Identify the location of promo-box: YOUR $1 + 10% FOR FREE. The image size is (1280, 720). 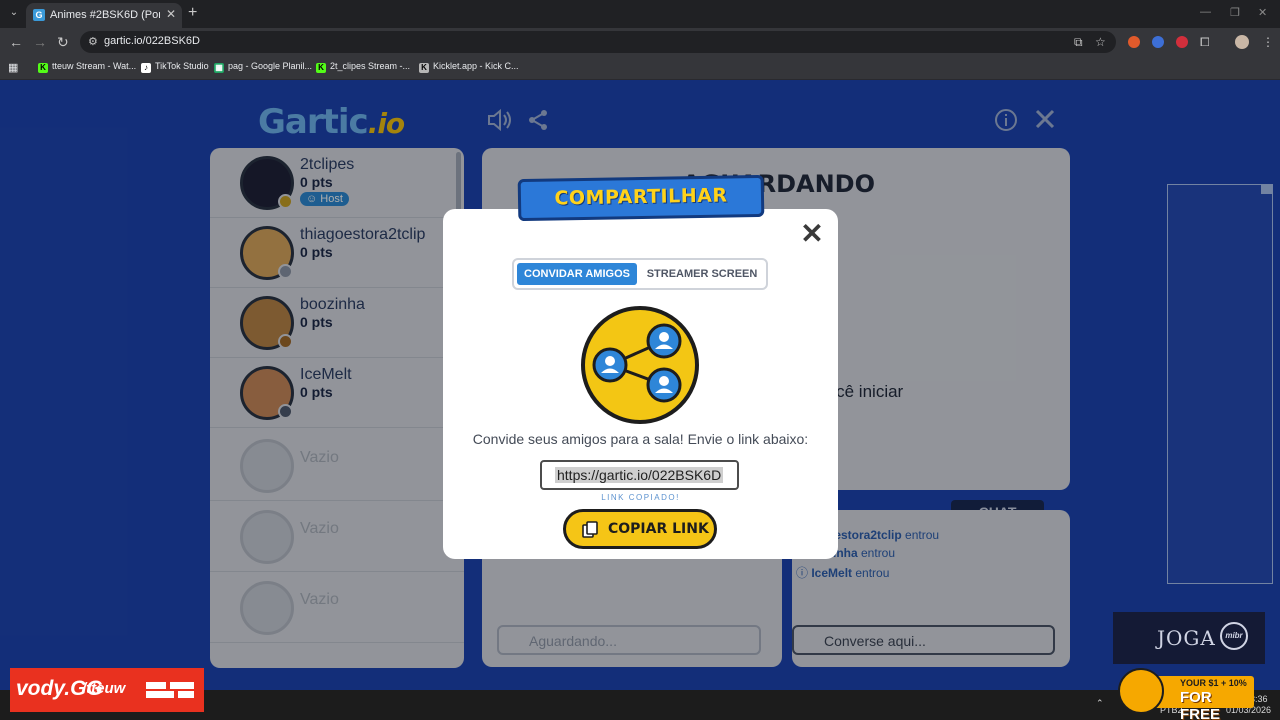
(1204, 698).